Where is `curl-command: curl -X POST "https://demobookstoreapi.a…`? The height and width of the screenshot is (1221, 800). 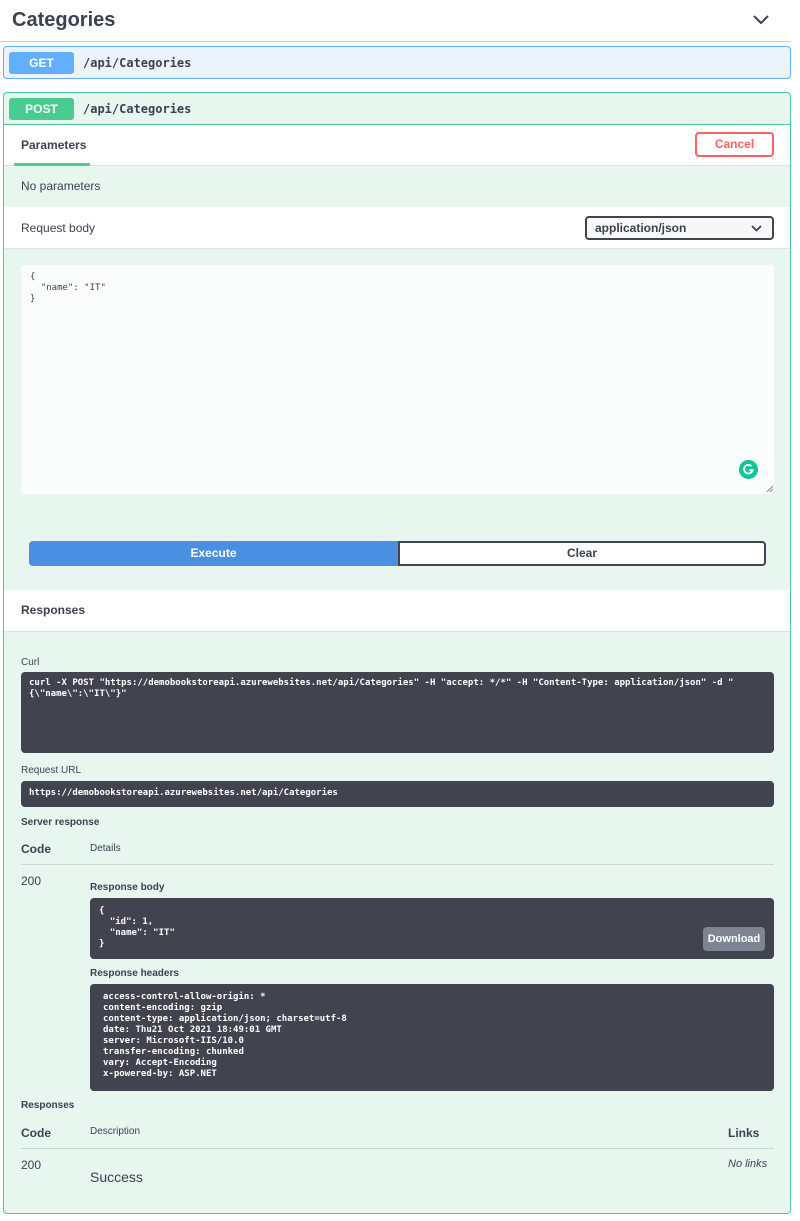 curl-command: curl -X POST "https://demobookstoreapi.a… is located at coordinates (397, 712).